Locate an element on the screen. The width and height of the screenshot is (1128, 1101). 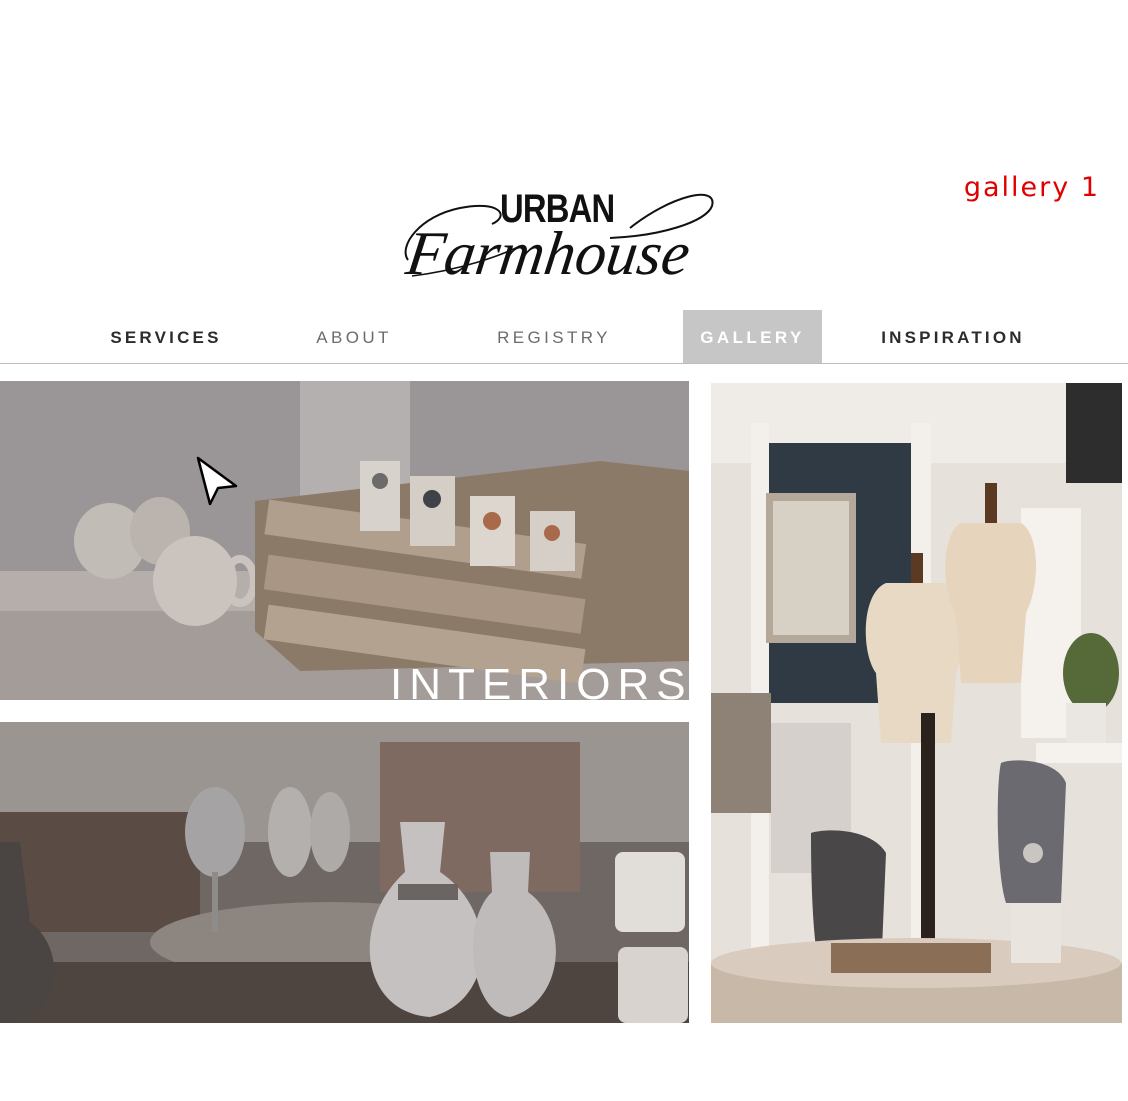
nav-divider is located at coordinates (564, 363).